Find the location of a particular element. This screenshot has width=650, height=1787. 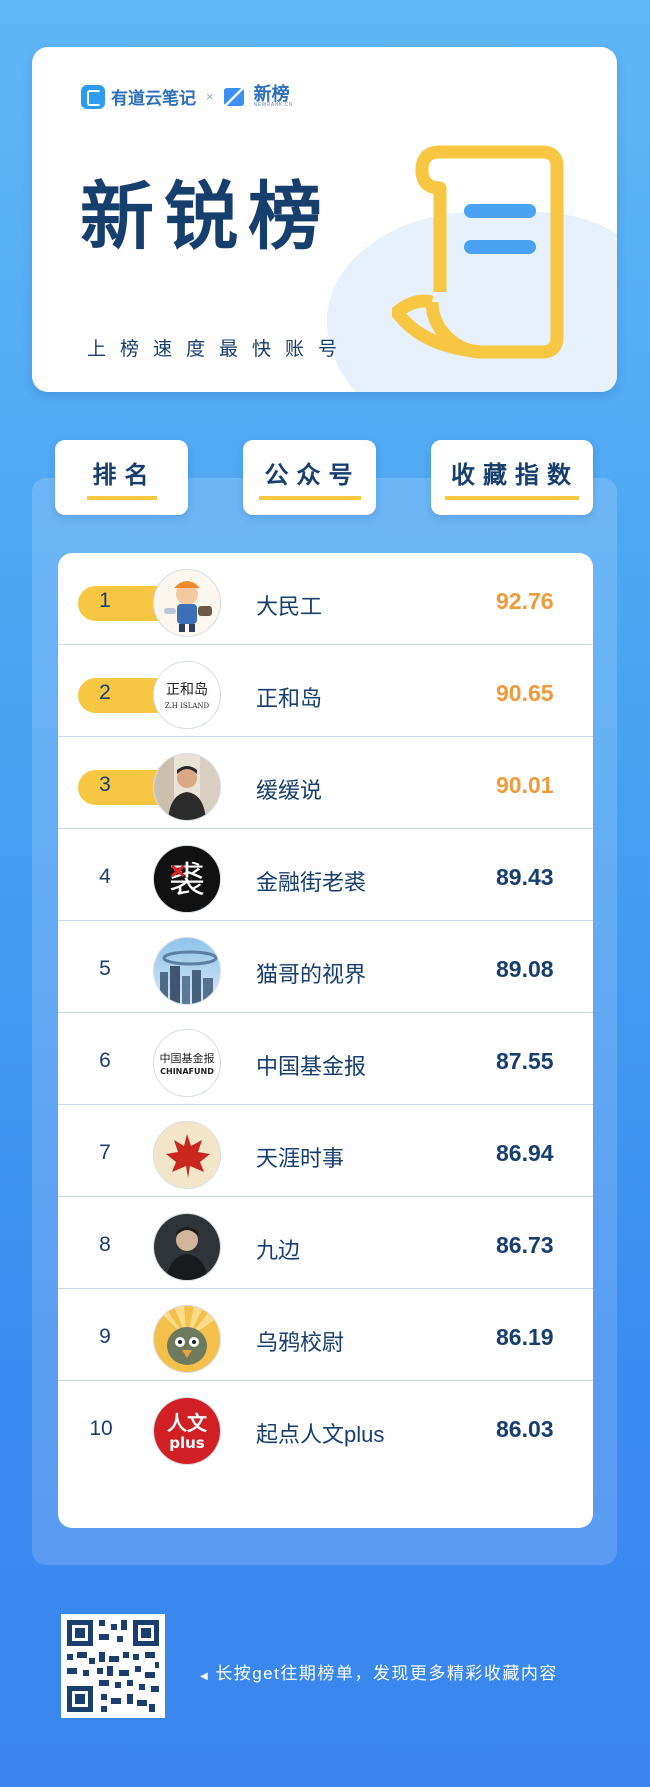

triangle-left-icon: ◀ is located at coordinates (205, 1676).